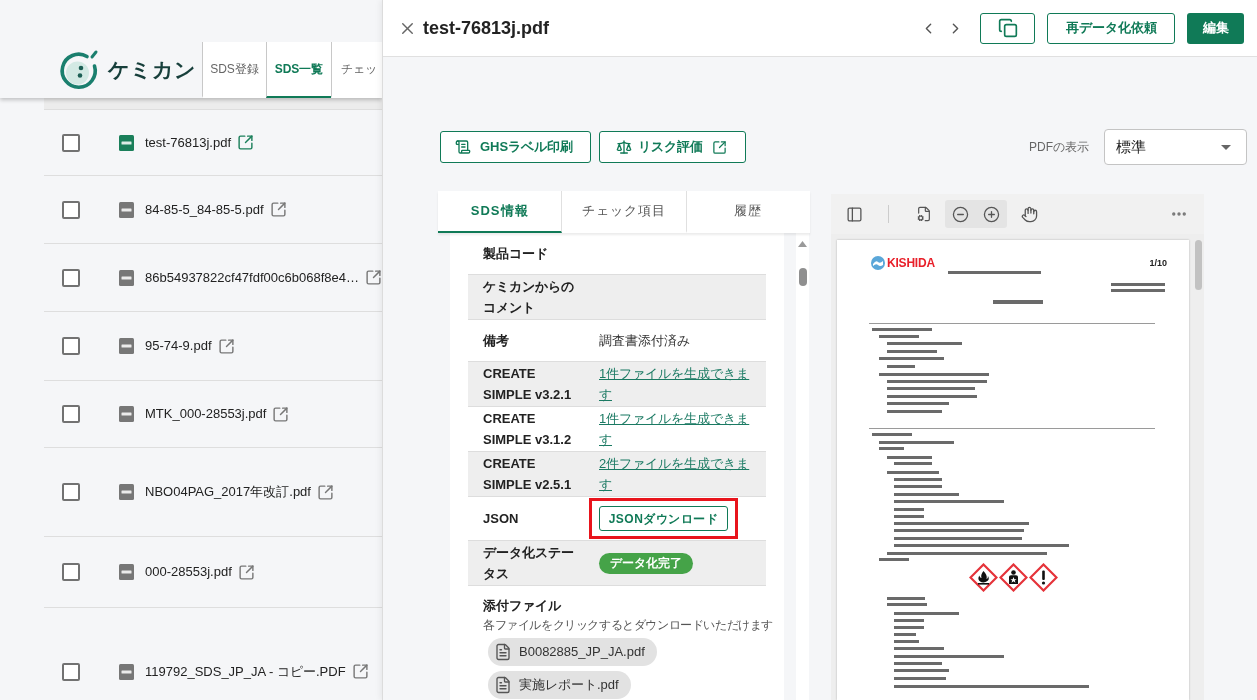 Image resolution: width=1257 pixels, height=700 pixels. I want to click on row-label: 製品コード, so click(515, 254).